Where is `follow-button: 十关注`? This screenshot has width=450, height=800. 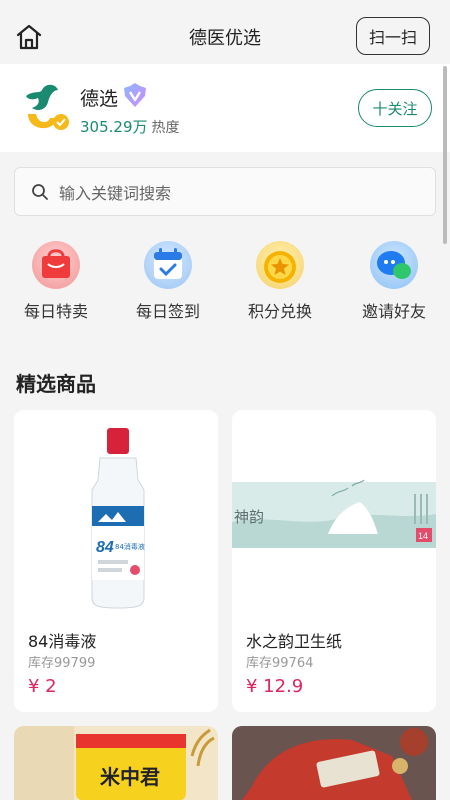 follow-button: 十关注 is located at coordinates (395, 108).